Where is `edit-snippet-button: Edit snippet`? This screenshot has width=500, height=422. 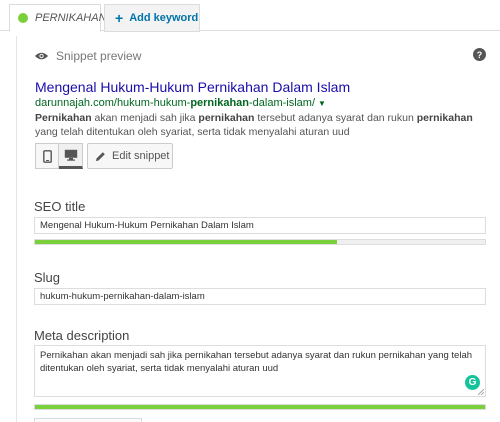
edit-snippet-button: Edit snippet is located at coordinates (130, 156).